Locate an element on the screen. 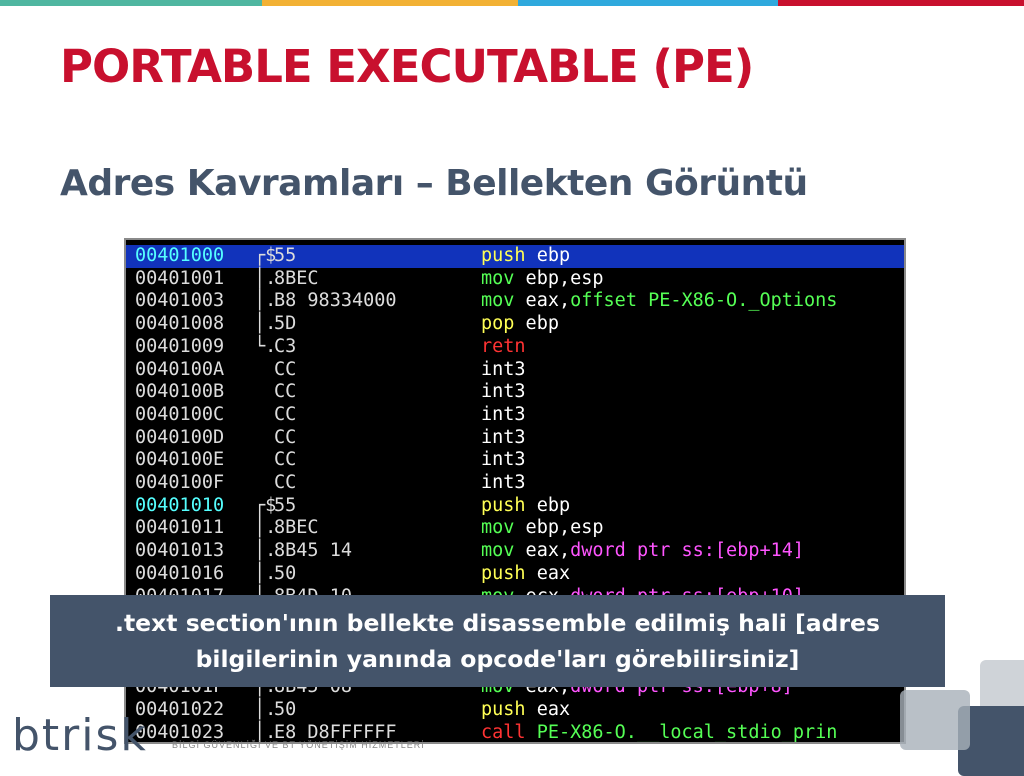  disasm-address: 0040100C is located at coordinates (180, 414).